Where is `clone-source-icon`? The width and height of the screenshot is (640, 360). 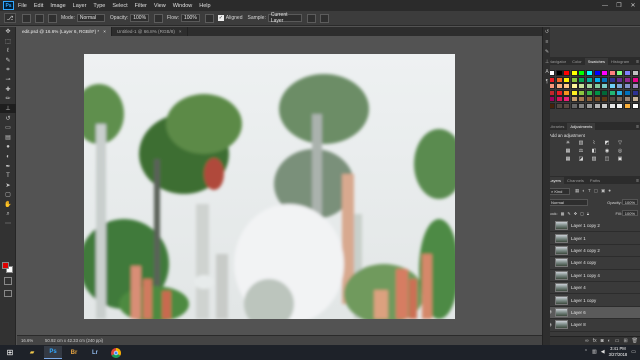 clone-source-icon is located at coordinates (52, 18).